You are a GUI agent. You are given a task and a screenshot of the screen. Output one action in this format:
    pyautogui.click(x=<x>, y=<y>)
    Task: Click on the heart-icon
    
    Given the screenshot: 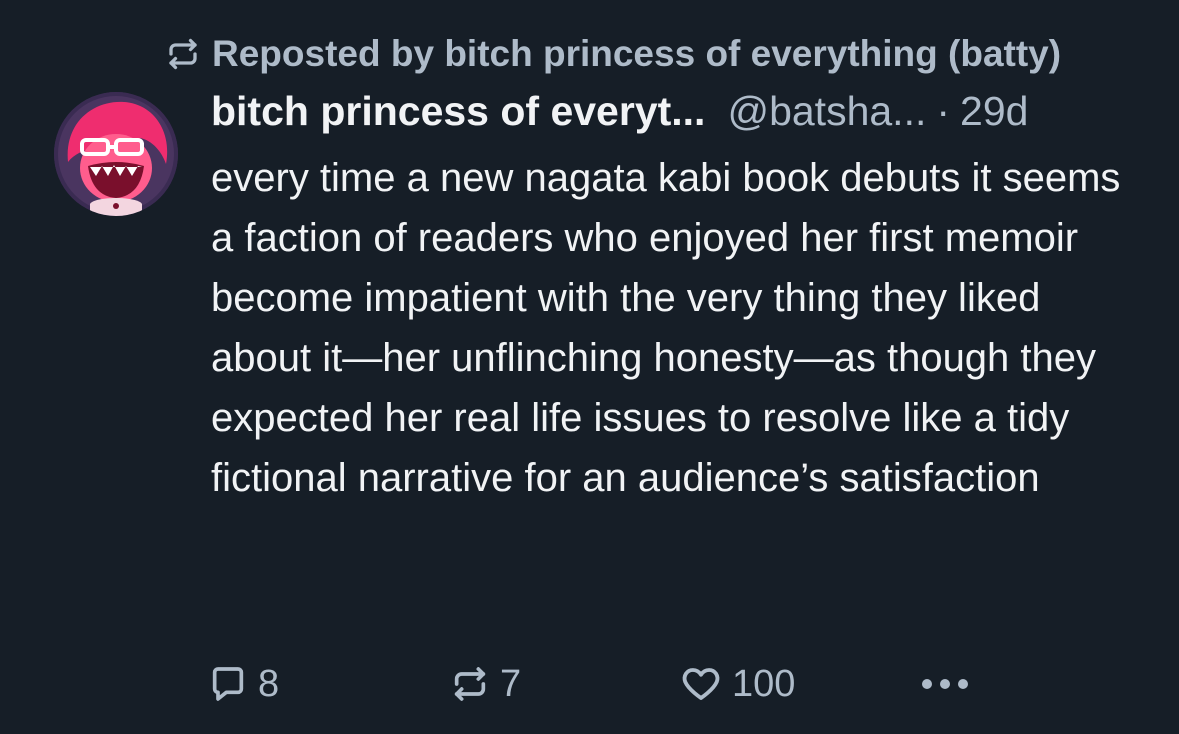 What is the action you would take?
    pyautogui.click(x=701, y=684)
    